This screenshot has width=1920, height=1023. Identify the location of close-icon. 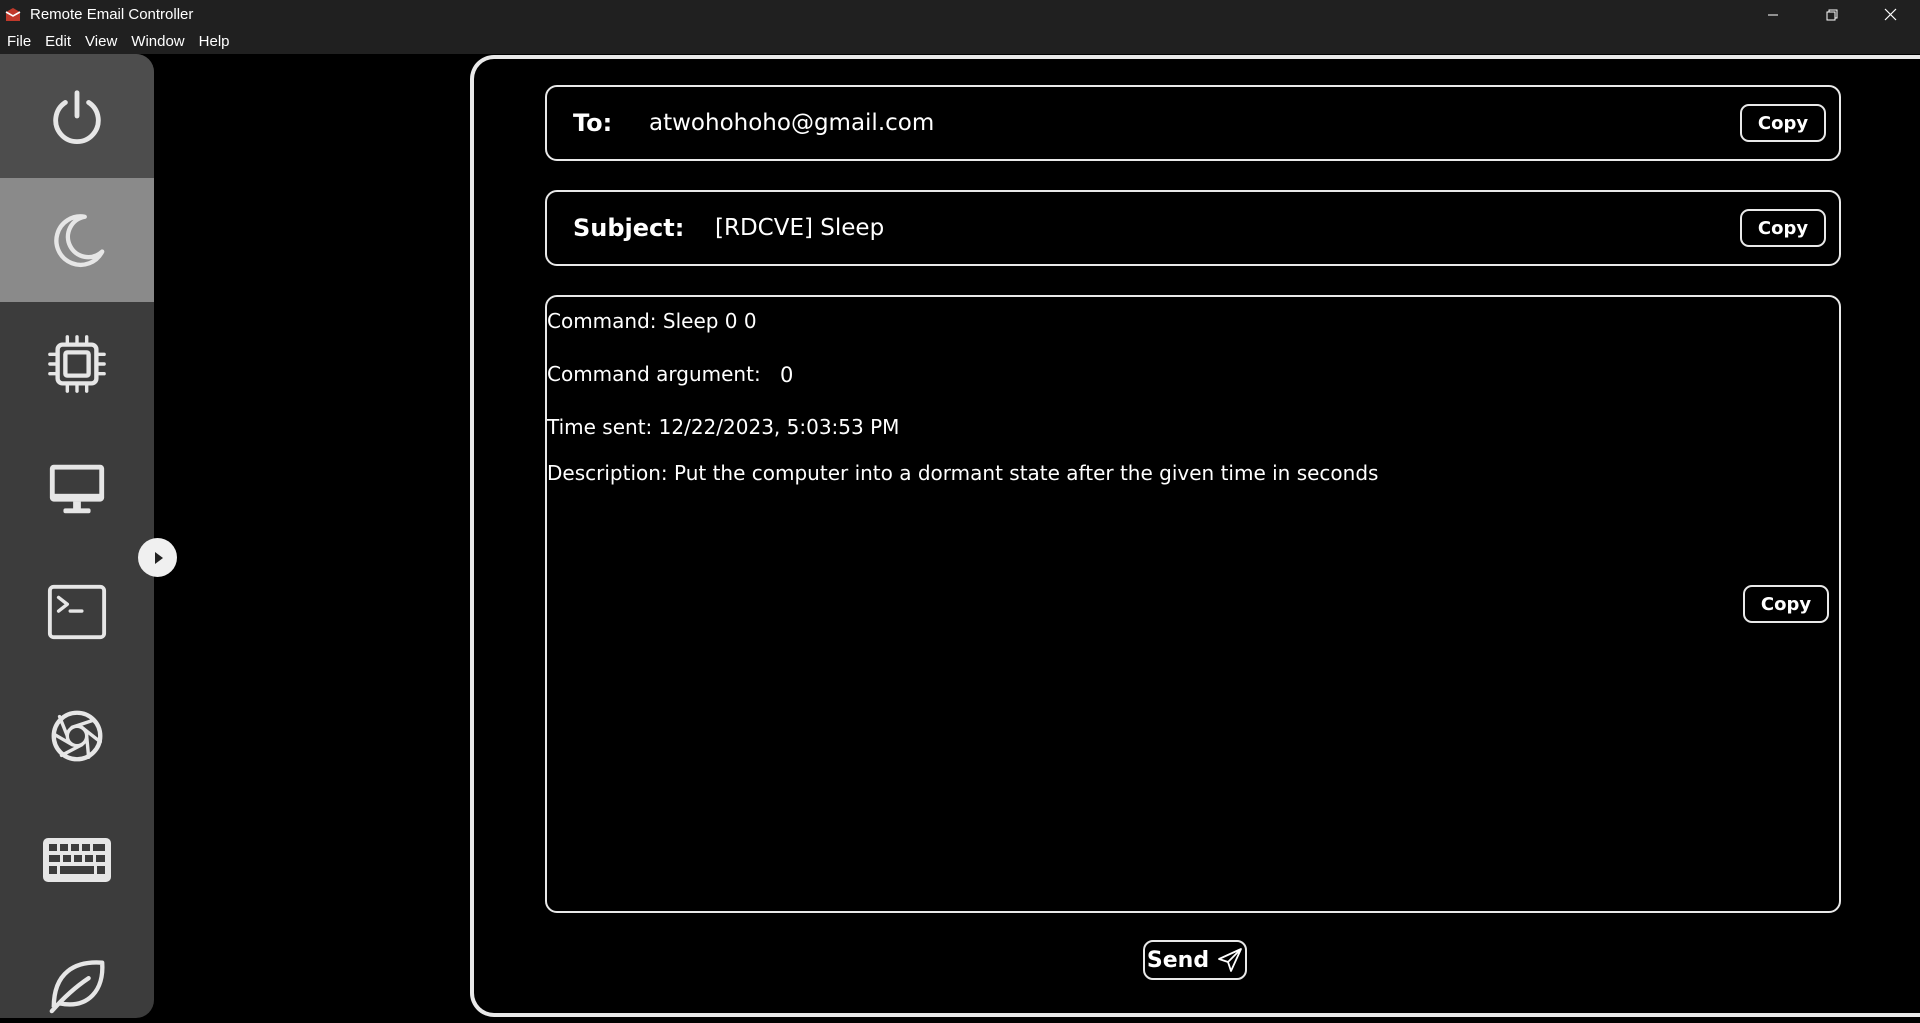
(1890, 14).